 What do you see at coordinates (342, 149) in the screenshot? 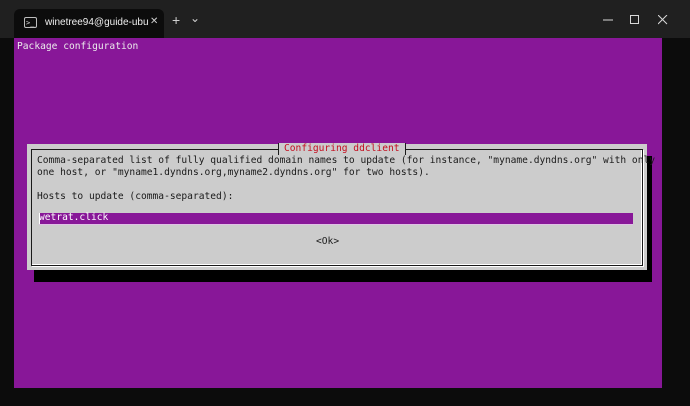
I see `dialog-title: Configuring ddclient` at bounding box center [342, 149].